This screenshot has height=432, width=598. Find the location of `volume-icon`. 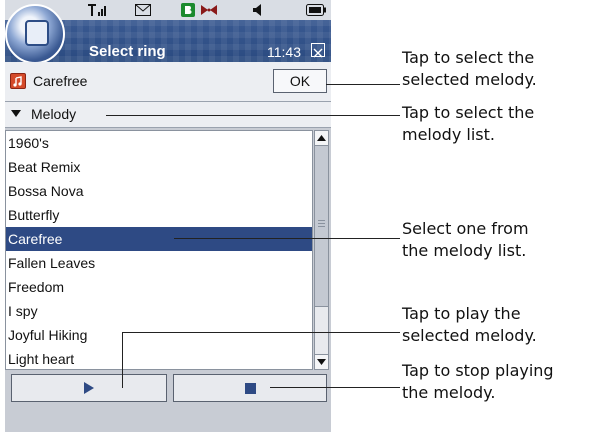

volume-icon is located at coordinates (258, 9).